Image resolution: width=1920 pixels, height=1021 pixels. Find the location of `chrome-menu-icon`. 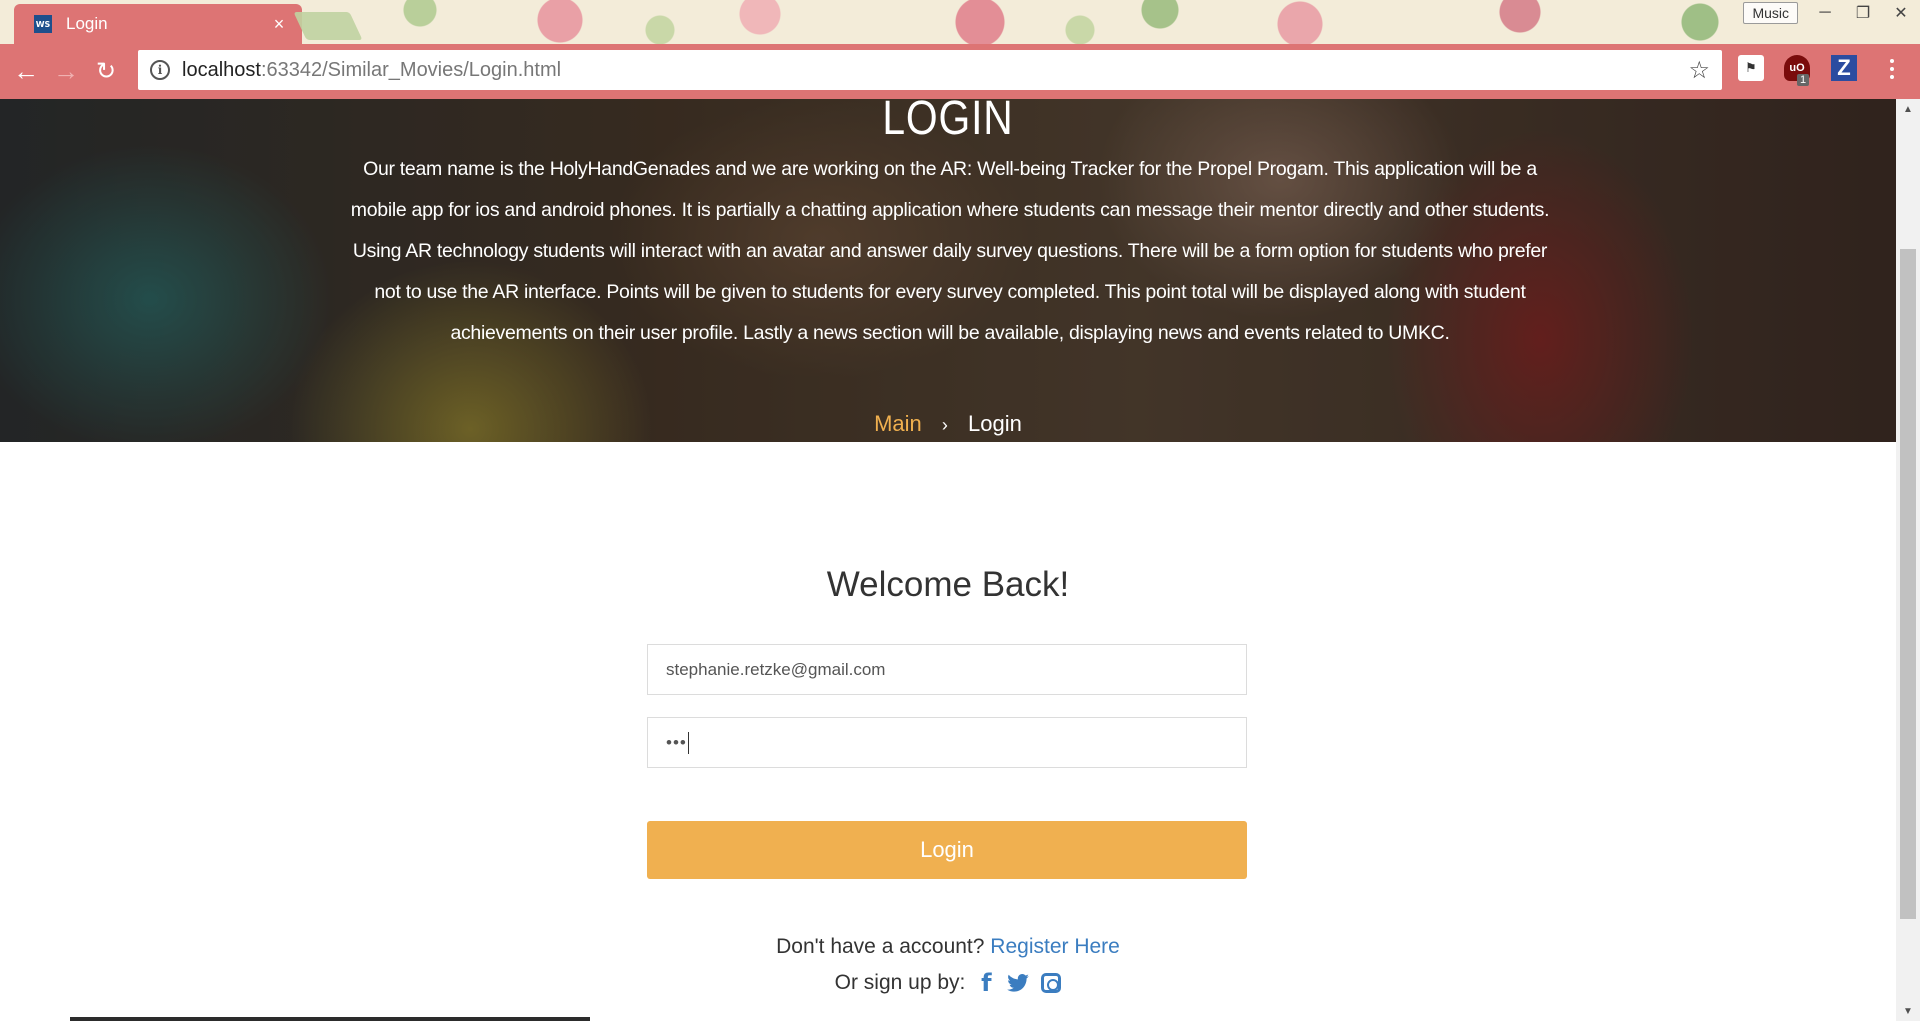

chrome-menu-icon is located at coordinates (1892, 69).